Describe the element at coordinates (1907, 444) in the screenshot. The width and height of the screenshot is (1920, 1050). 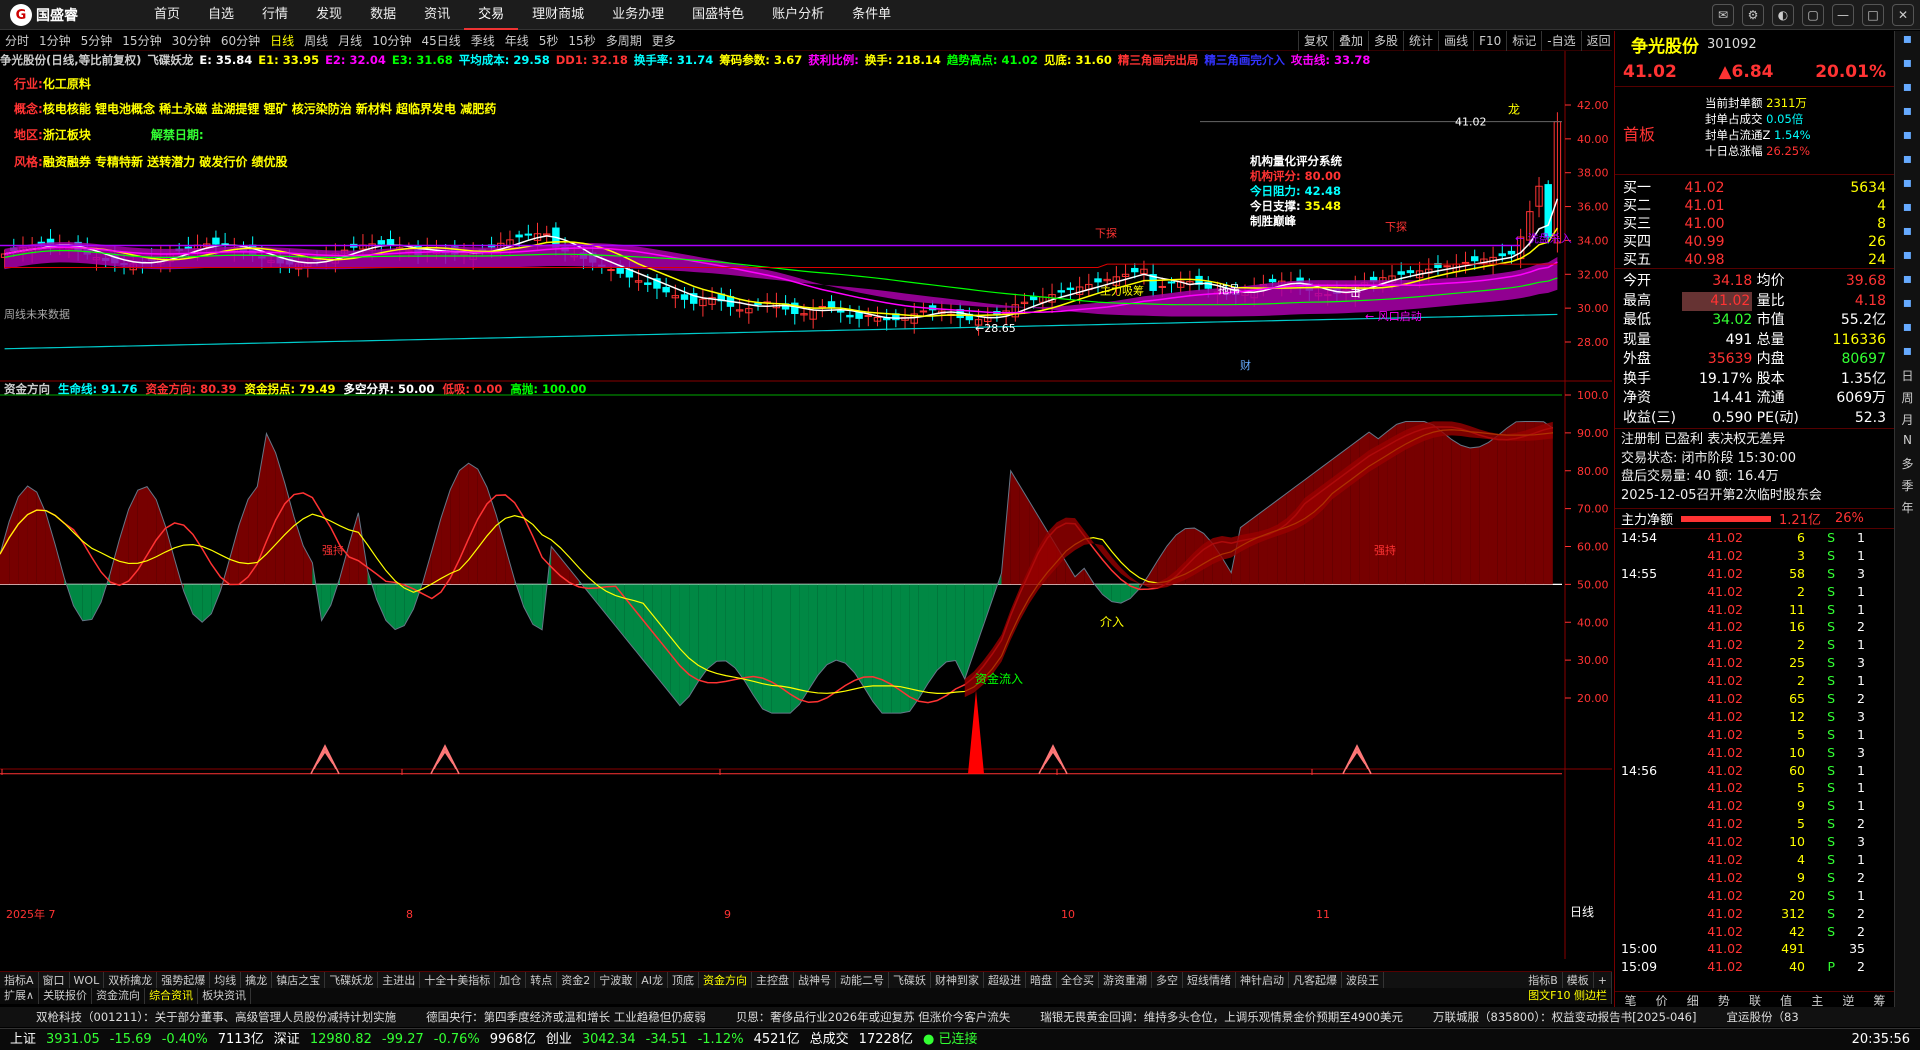
I see `sidebar-period-3: N` at that location.